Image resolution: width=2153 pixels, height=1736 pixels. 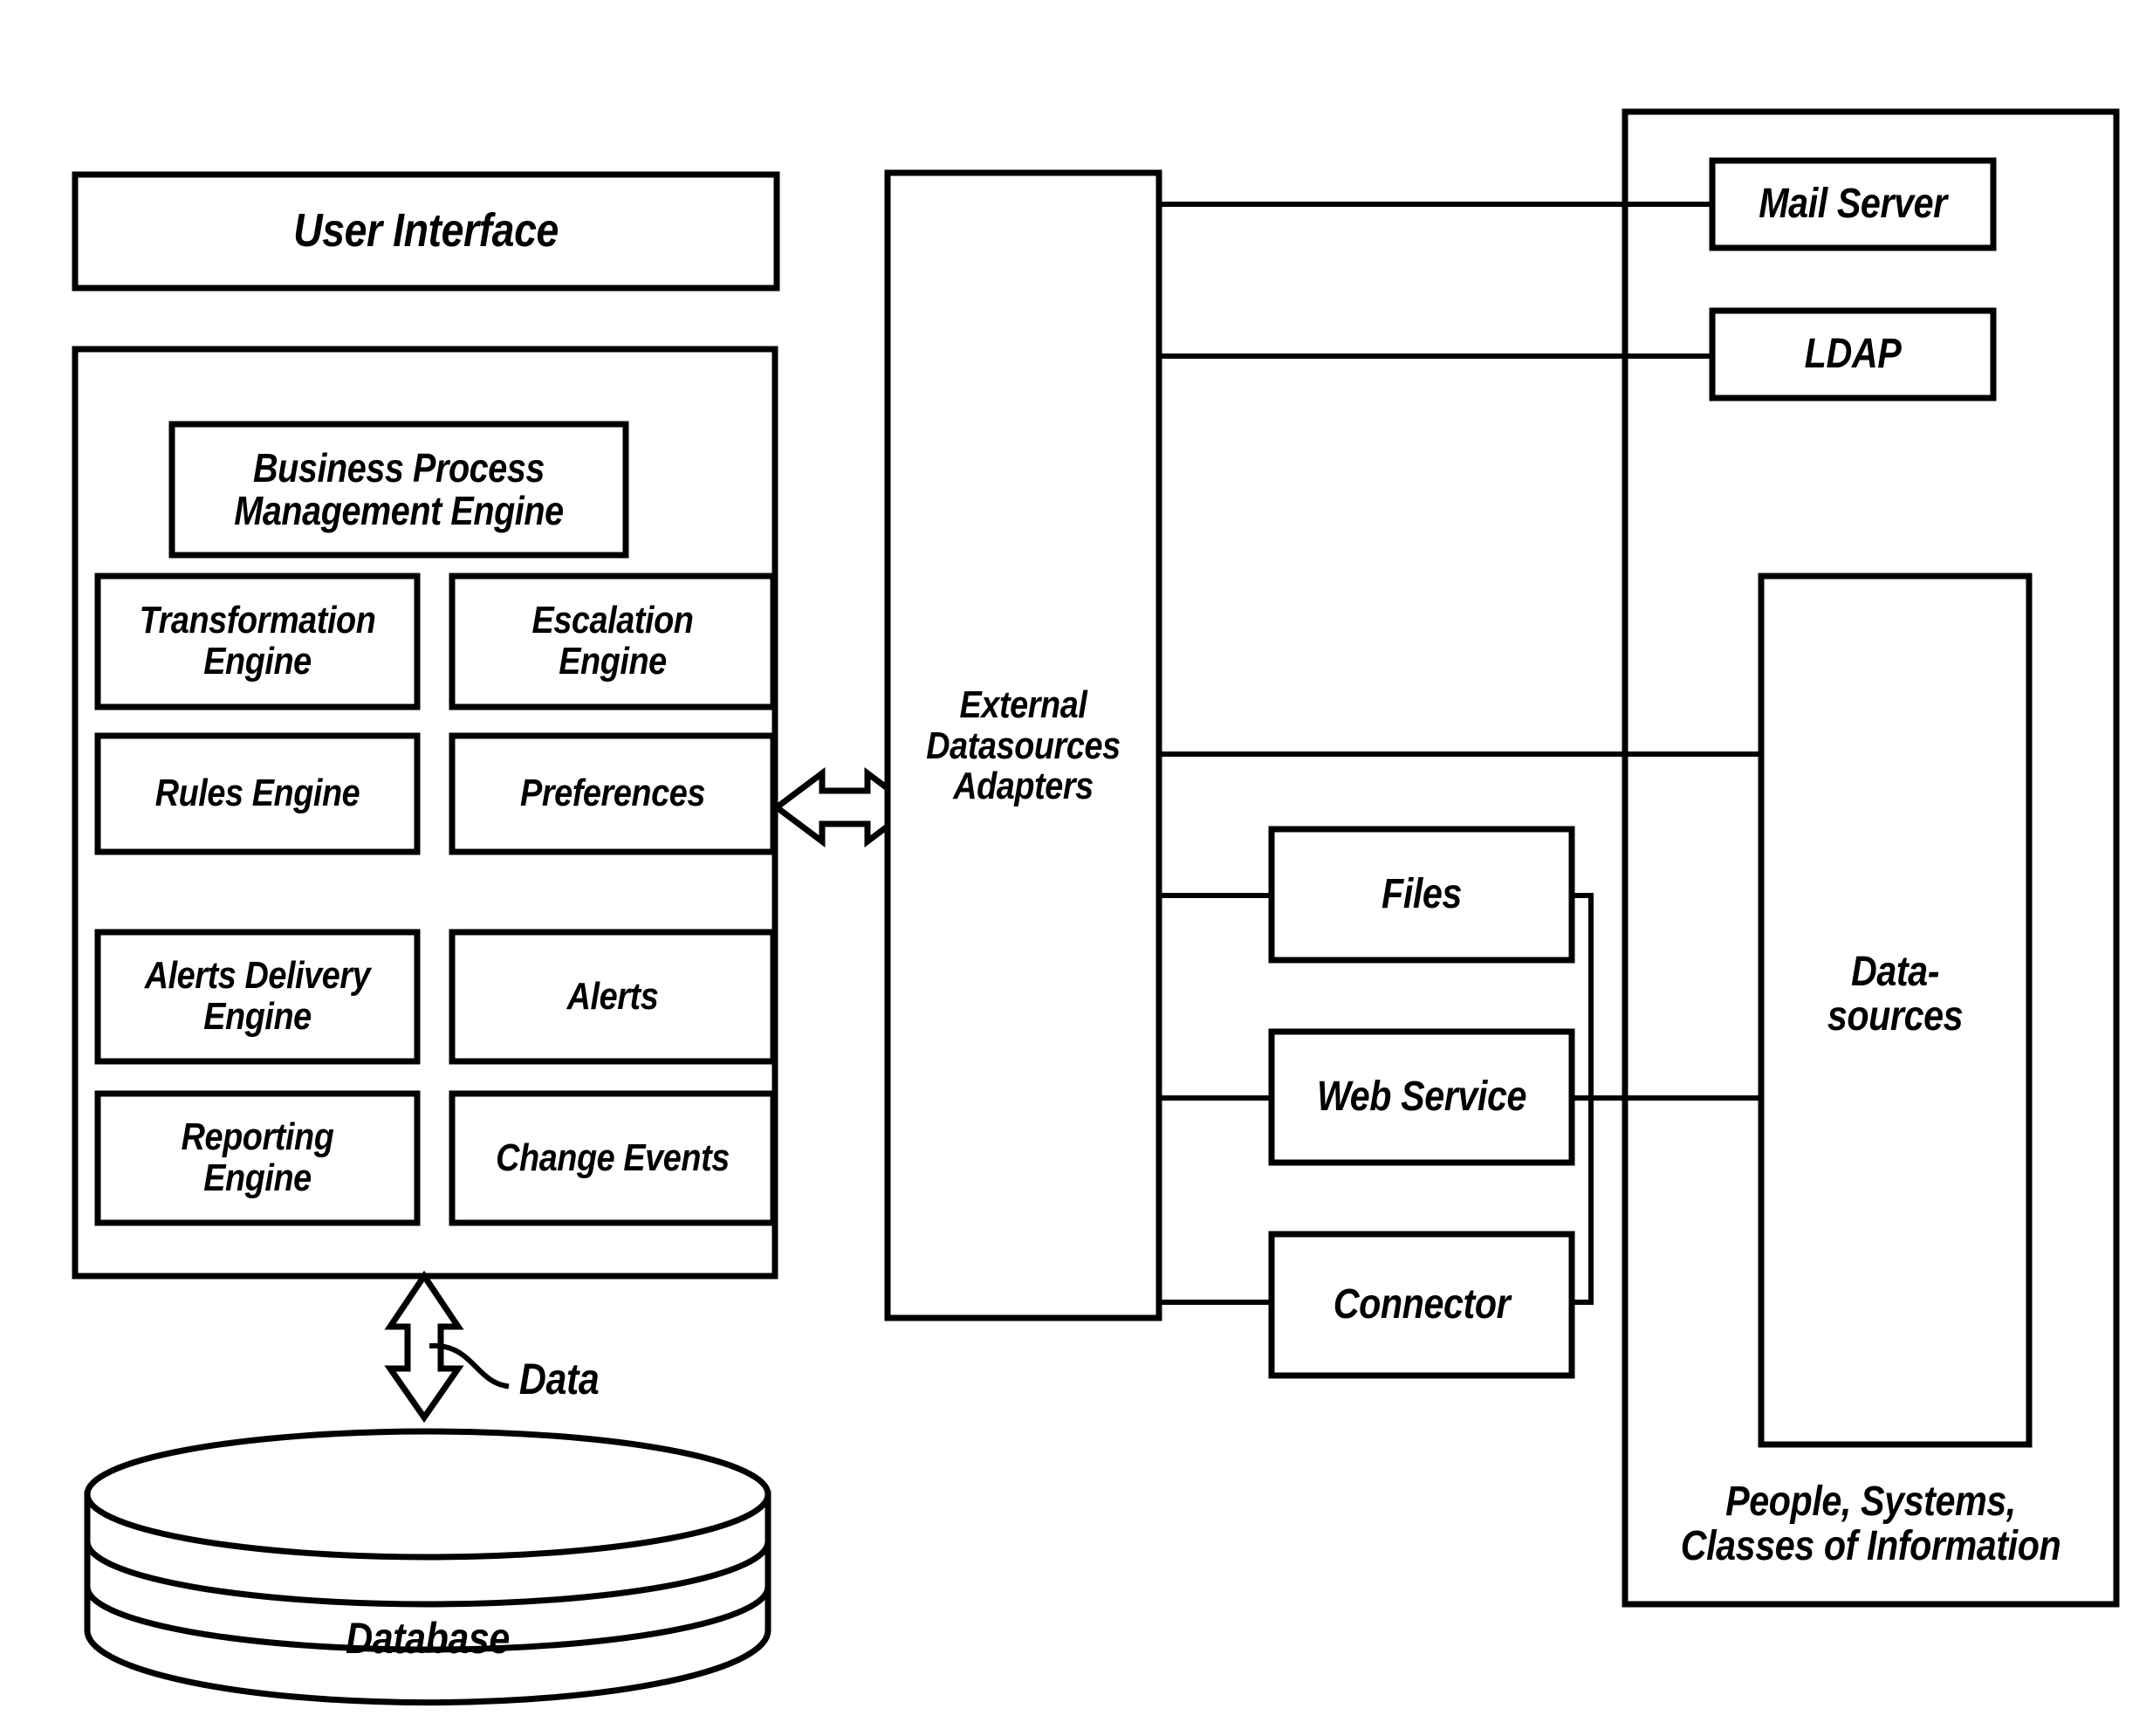 What do you see at coordinates (613, 997) in the screenshot?
I see `alerts-box` at bounding box center [613, 997].